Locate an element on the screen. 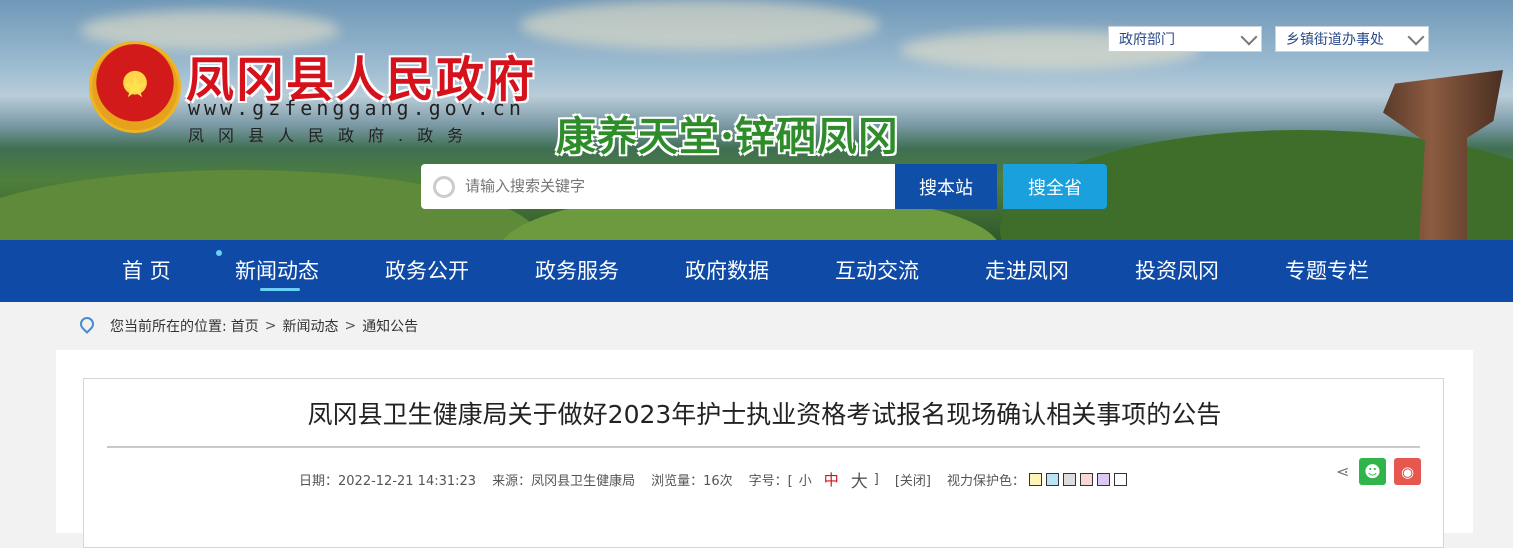 The width and height of the screenshot is (1513, 548). title-divider is located at coordinates (763, 447).